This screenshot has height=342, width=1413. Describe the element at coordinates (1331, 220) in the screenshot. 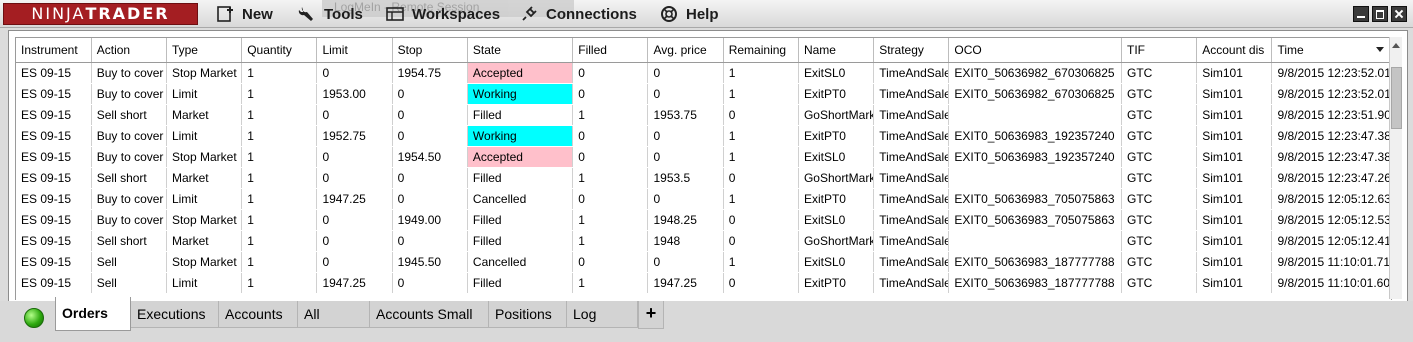

I see `table-cell: 9/8/2015 12:05:12.53` at that location.